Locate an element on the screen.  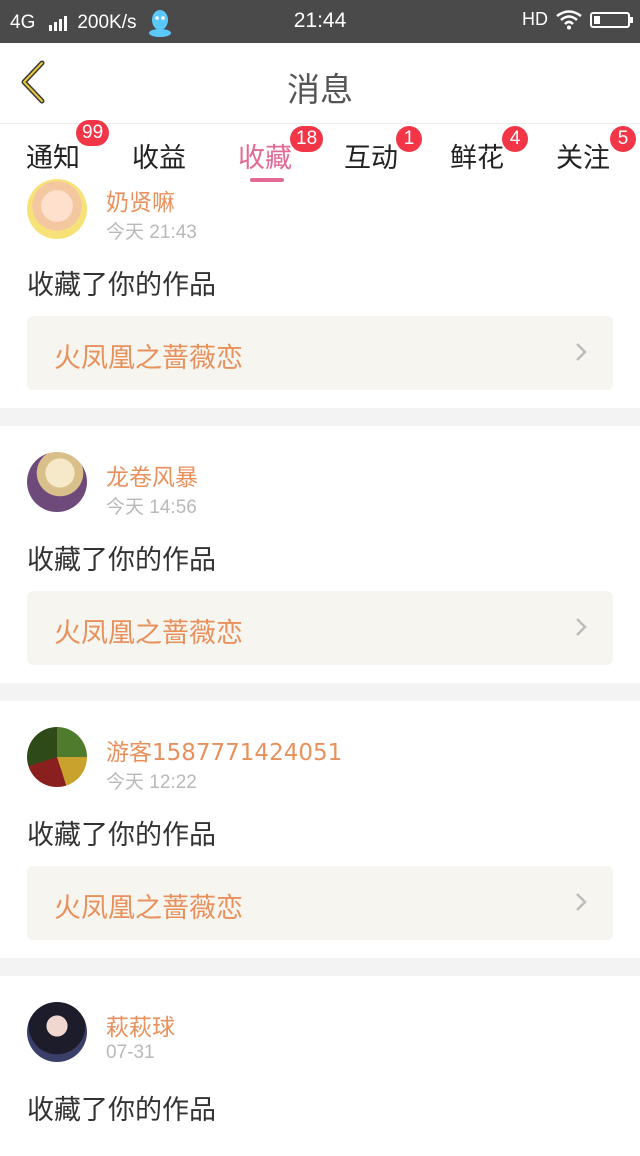
timestamp: 今天 21:43 is located at coordinates (151, 232).